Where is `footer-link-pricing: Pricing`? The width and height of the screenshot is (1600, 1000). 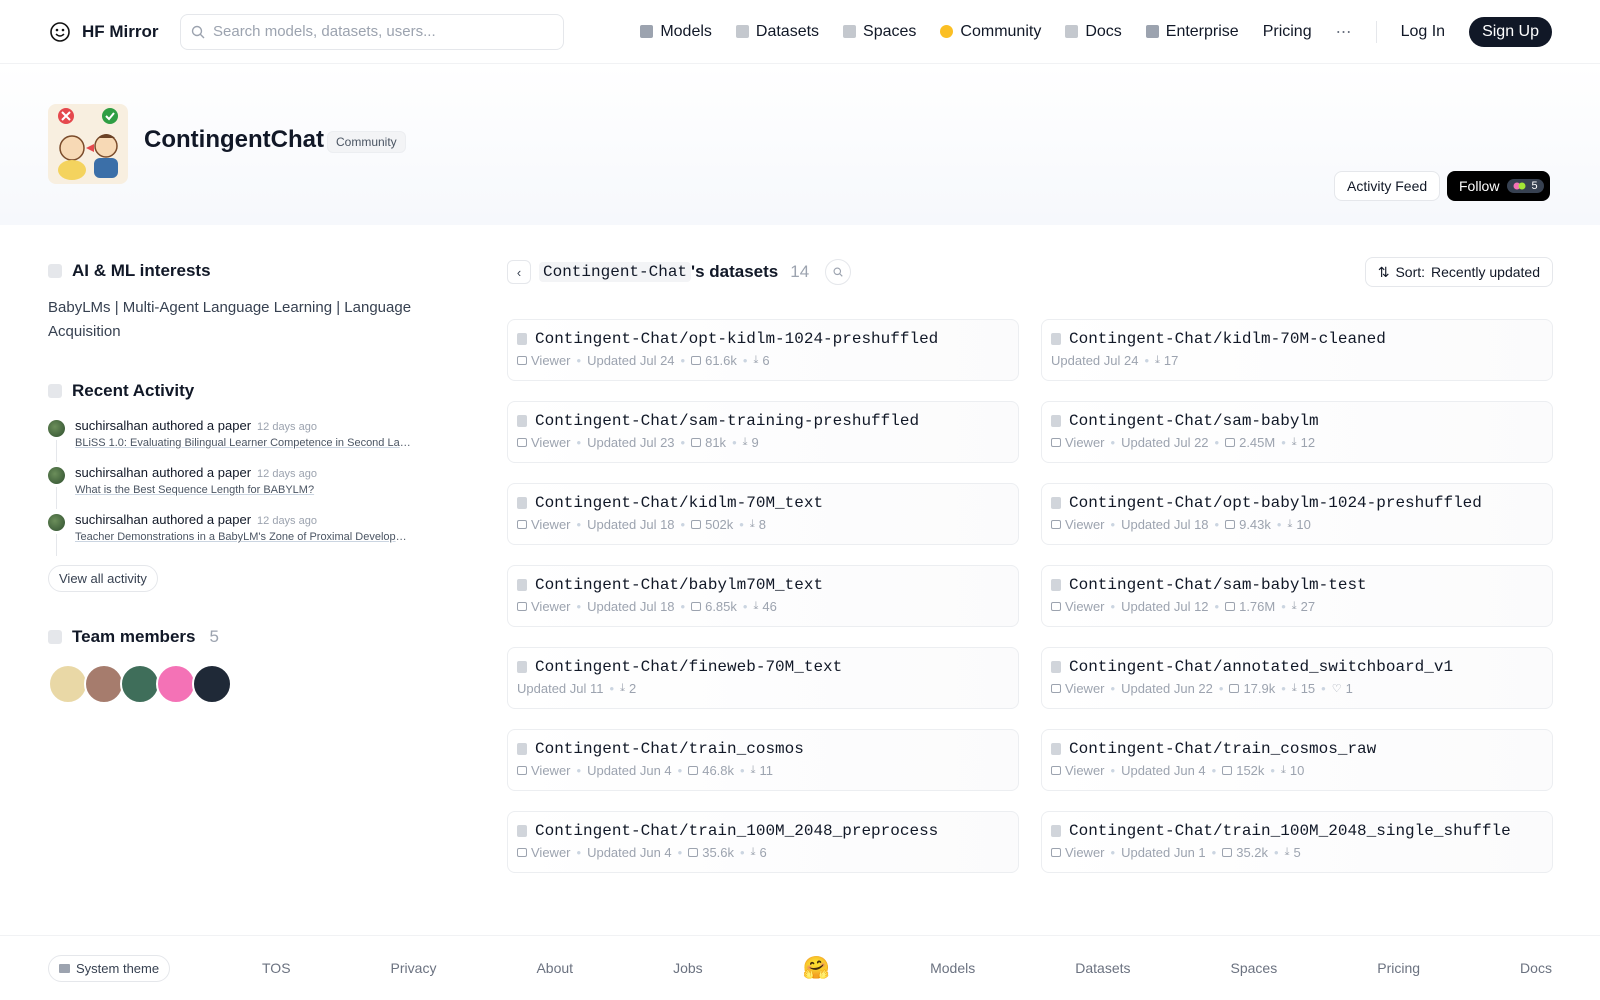
footer-link-pricing: Pricing is located at coordinates (1398, 968).